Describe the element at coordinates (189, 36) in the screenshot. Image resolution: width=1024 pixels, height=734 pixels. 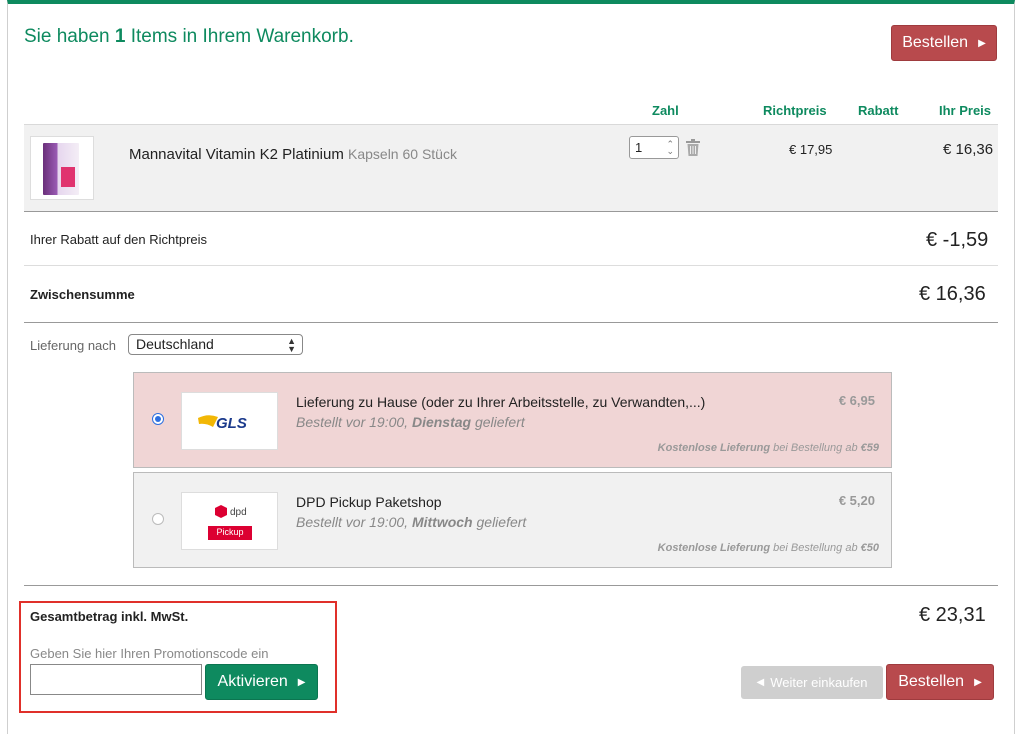
I see `cart-title: Sie haben 1 Items in Ihrem Warenkorb.` at that location.